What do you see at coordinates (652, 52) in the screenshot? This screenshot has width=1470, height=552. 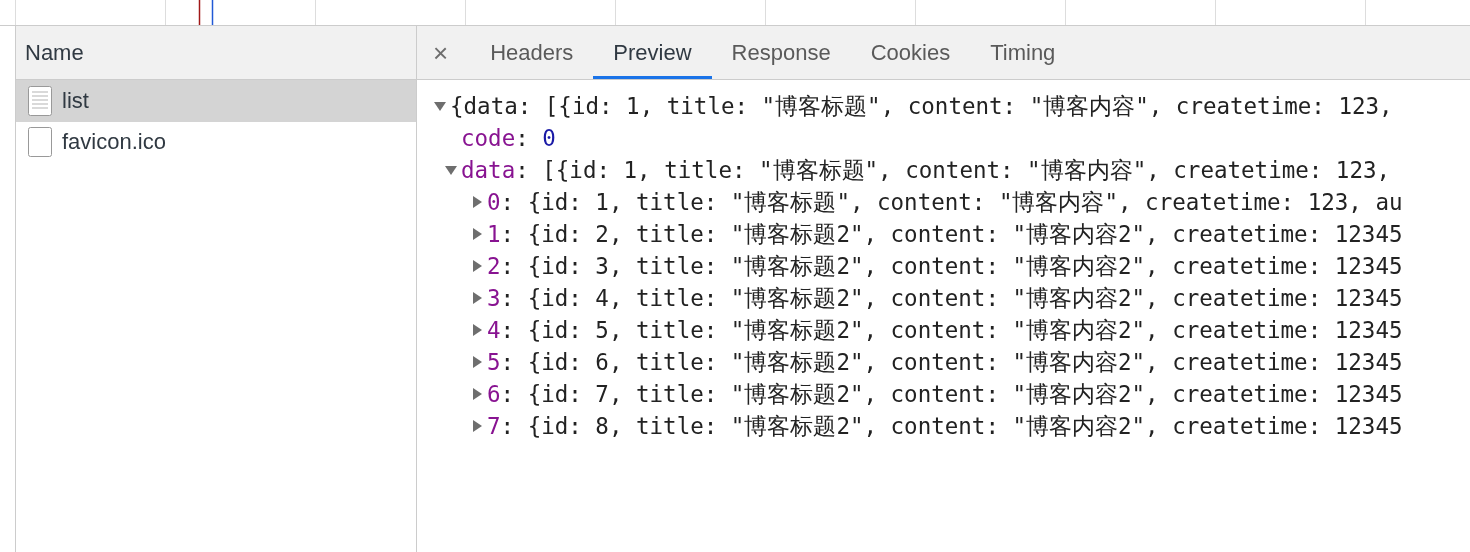 I see `tab: Preview` at bounding box center [652, 52].